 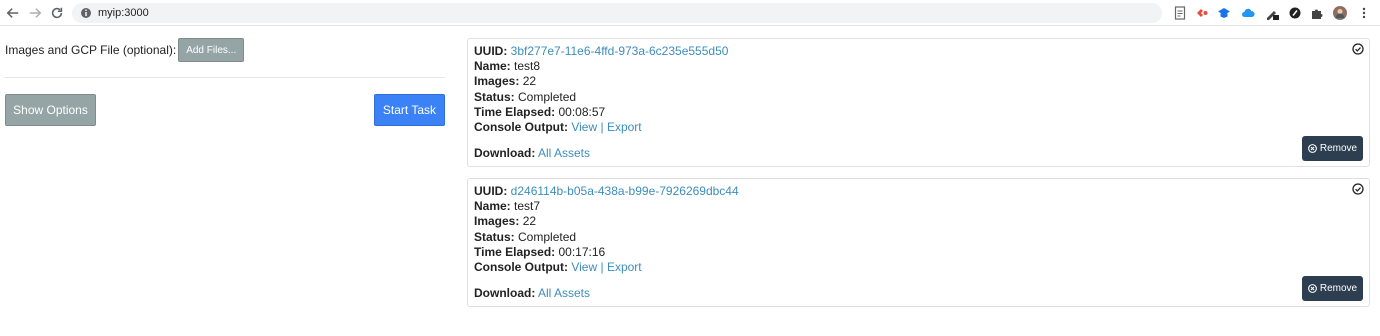 What do you see at coordinates (91, 50) in the screenshot?
I see `upload-label: Images and GCP File (optional):` at bounding box center [91, 50].